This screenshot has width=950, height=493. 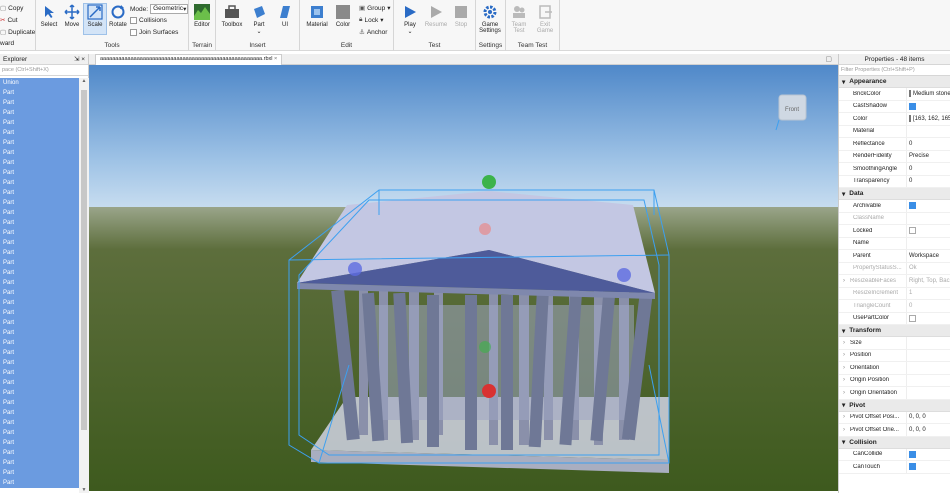 I want to click on join-surfaces-toggle: Join Surfaces, so click(x=154, y=32).